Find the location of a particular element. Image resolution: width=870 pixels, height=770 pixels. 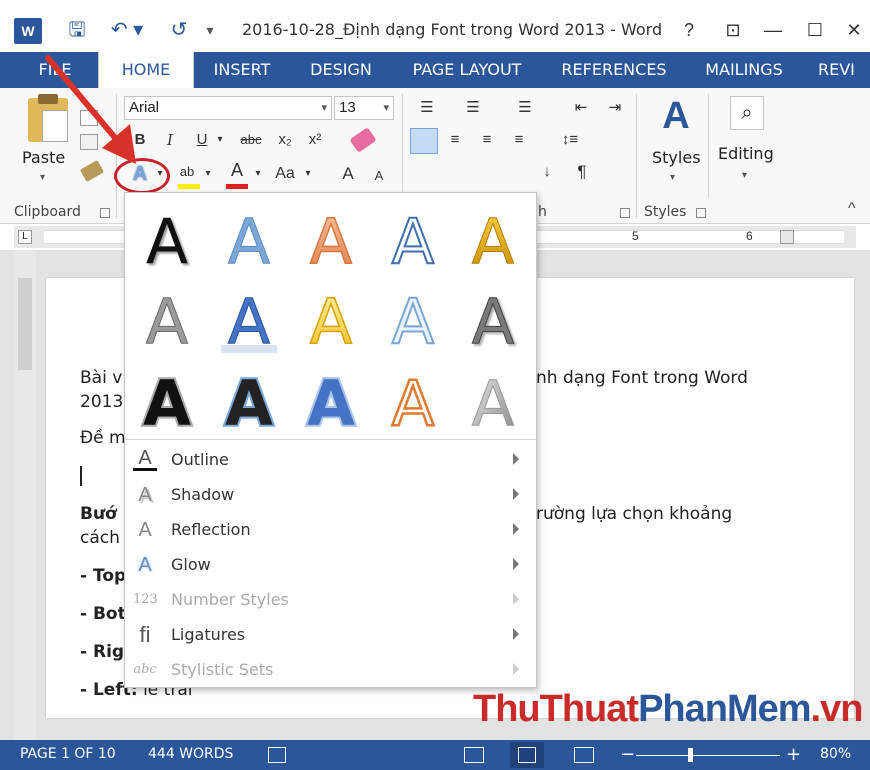

text-effect-preset-11: A is located at coordinates (167, 402).